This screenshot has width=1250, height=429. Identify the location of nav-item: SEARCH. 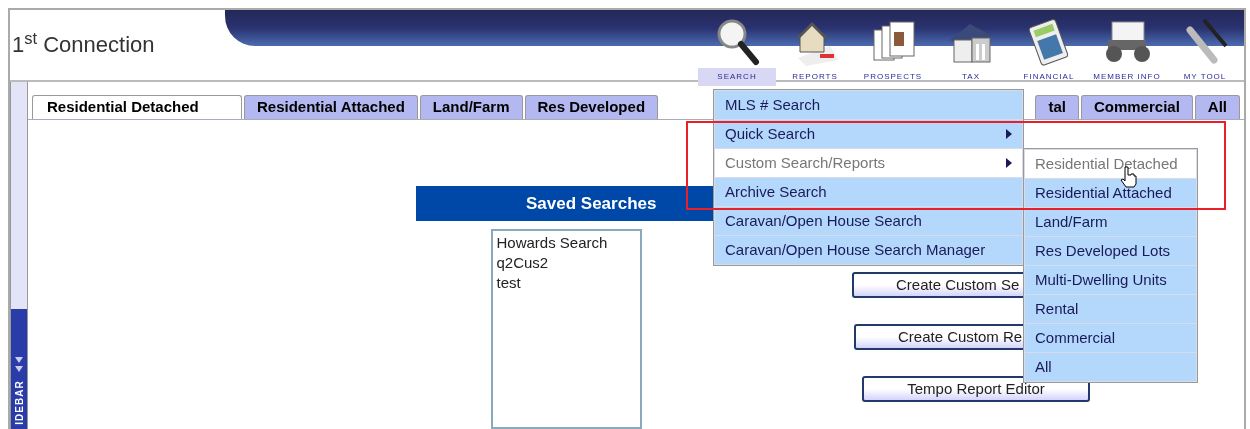
(737, 48).